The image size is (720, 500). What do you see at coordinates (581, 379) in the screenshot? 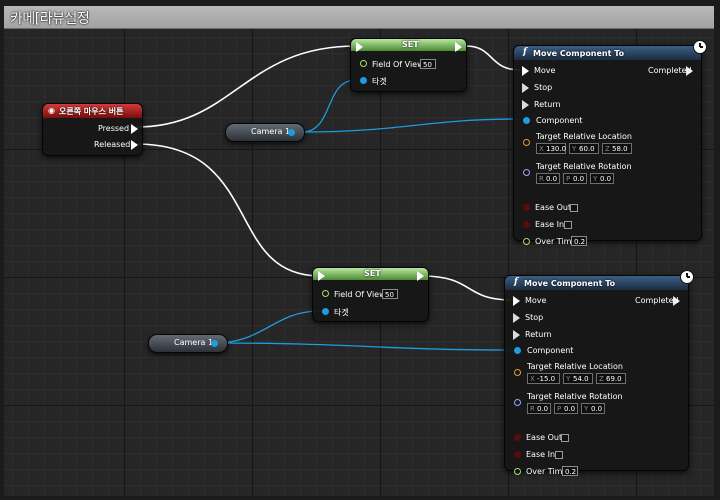
I see `y-value: 54.0` at bounding box center [581, 379].